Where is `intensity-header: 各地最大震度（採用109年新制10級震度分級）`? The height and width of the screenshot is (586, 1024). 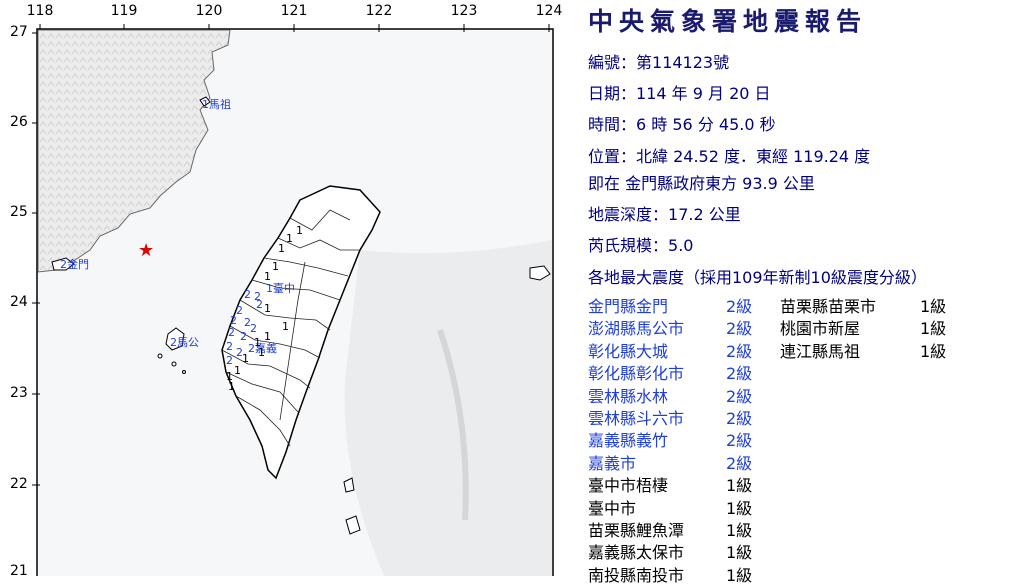 intensity-header: 各地最大震度（採用109年新制10級震度分級） is located at coordinates (757, 277).